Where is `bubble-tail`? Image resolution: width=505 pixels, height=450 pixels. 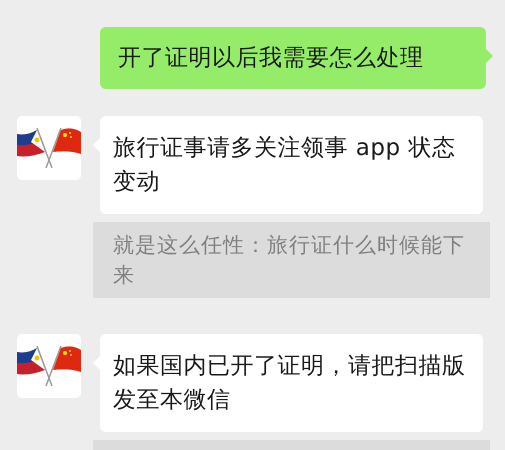 bubble-tail is located at coordinates (489, 56).